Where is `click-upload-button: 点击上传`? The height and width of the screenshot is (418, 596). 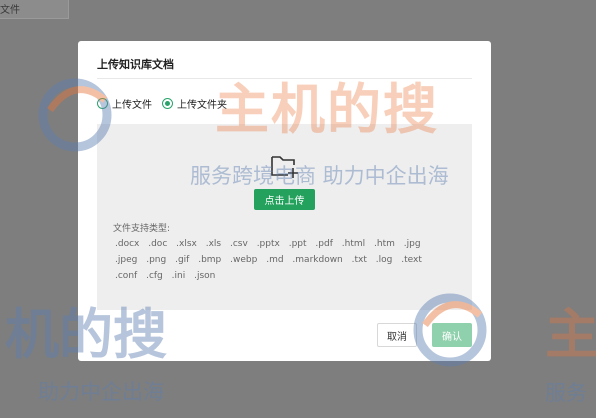
click-upload-button: 点击上传 is located at coordinates (284, 199).